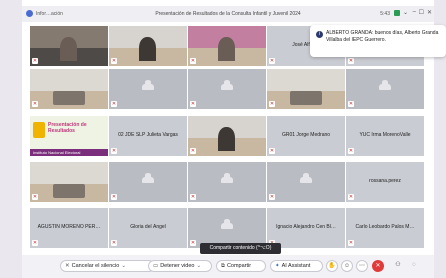 The image size is (446, 278). What do you see at coordinates (39, 130) in the screenshot?
I see `poster-logo` at bounding box center [39, 130].